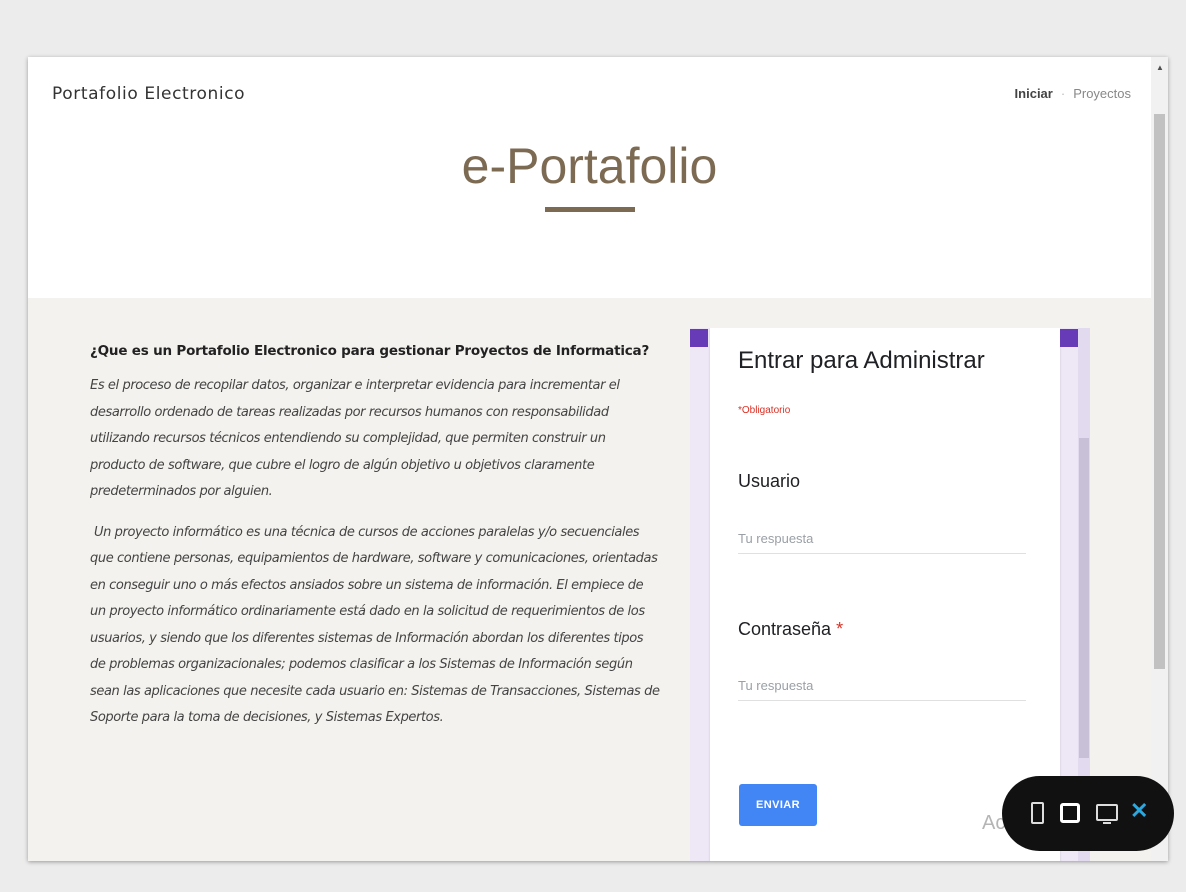 The width and height of the screenshot is (1186, 892). I want to click on hero-divider, so click(590, 209).